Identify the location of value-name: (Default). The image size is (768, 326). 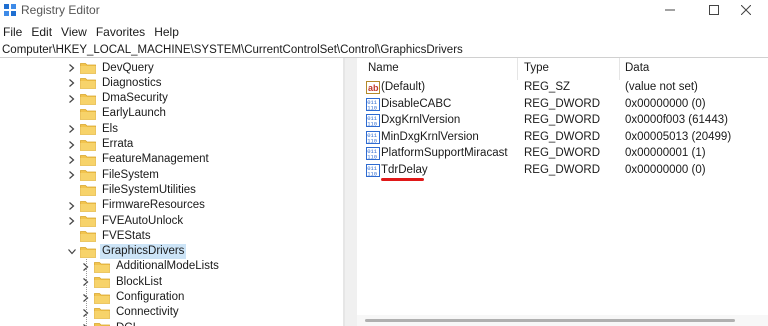
(403, 87).